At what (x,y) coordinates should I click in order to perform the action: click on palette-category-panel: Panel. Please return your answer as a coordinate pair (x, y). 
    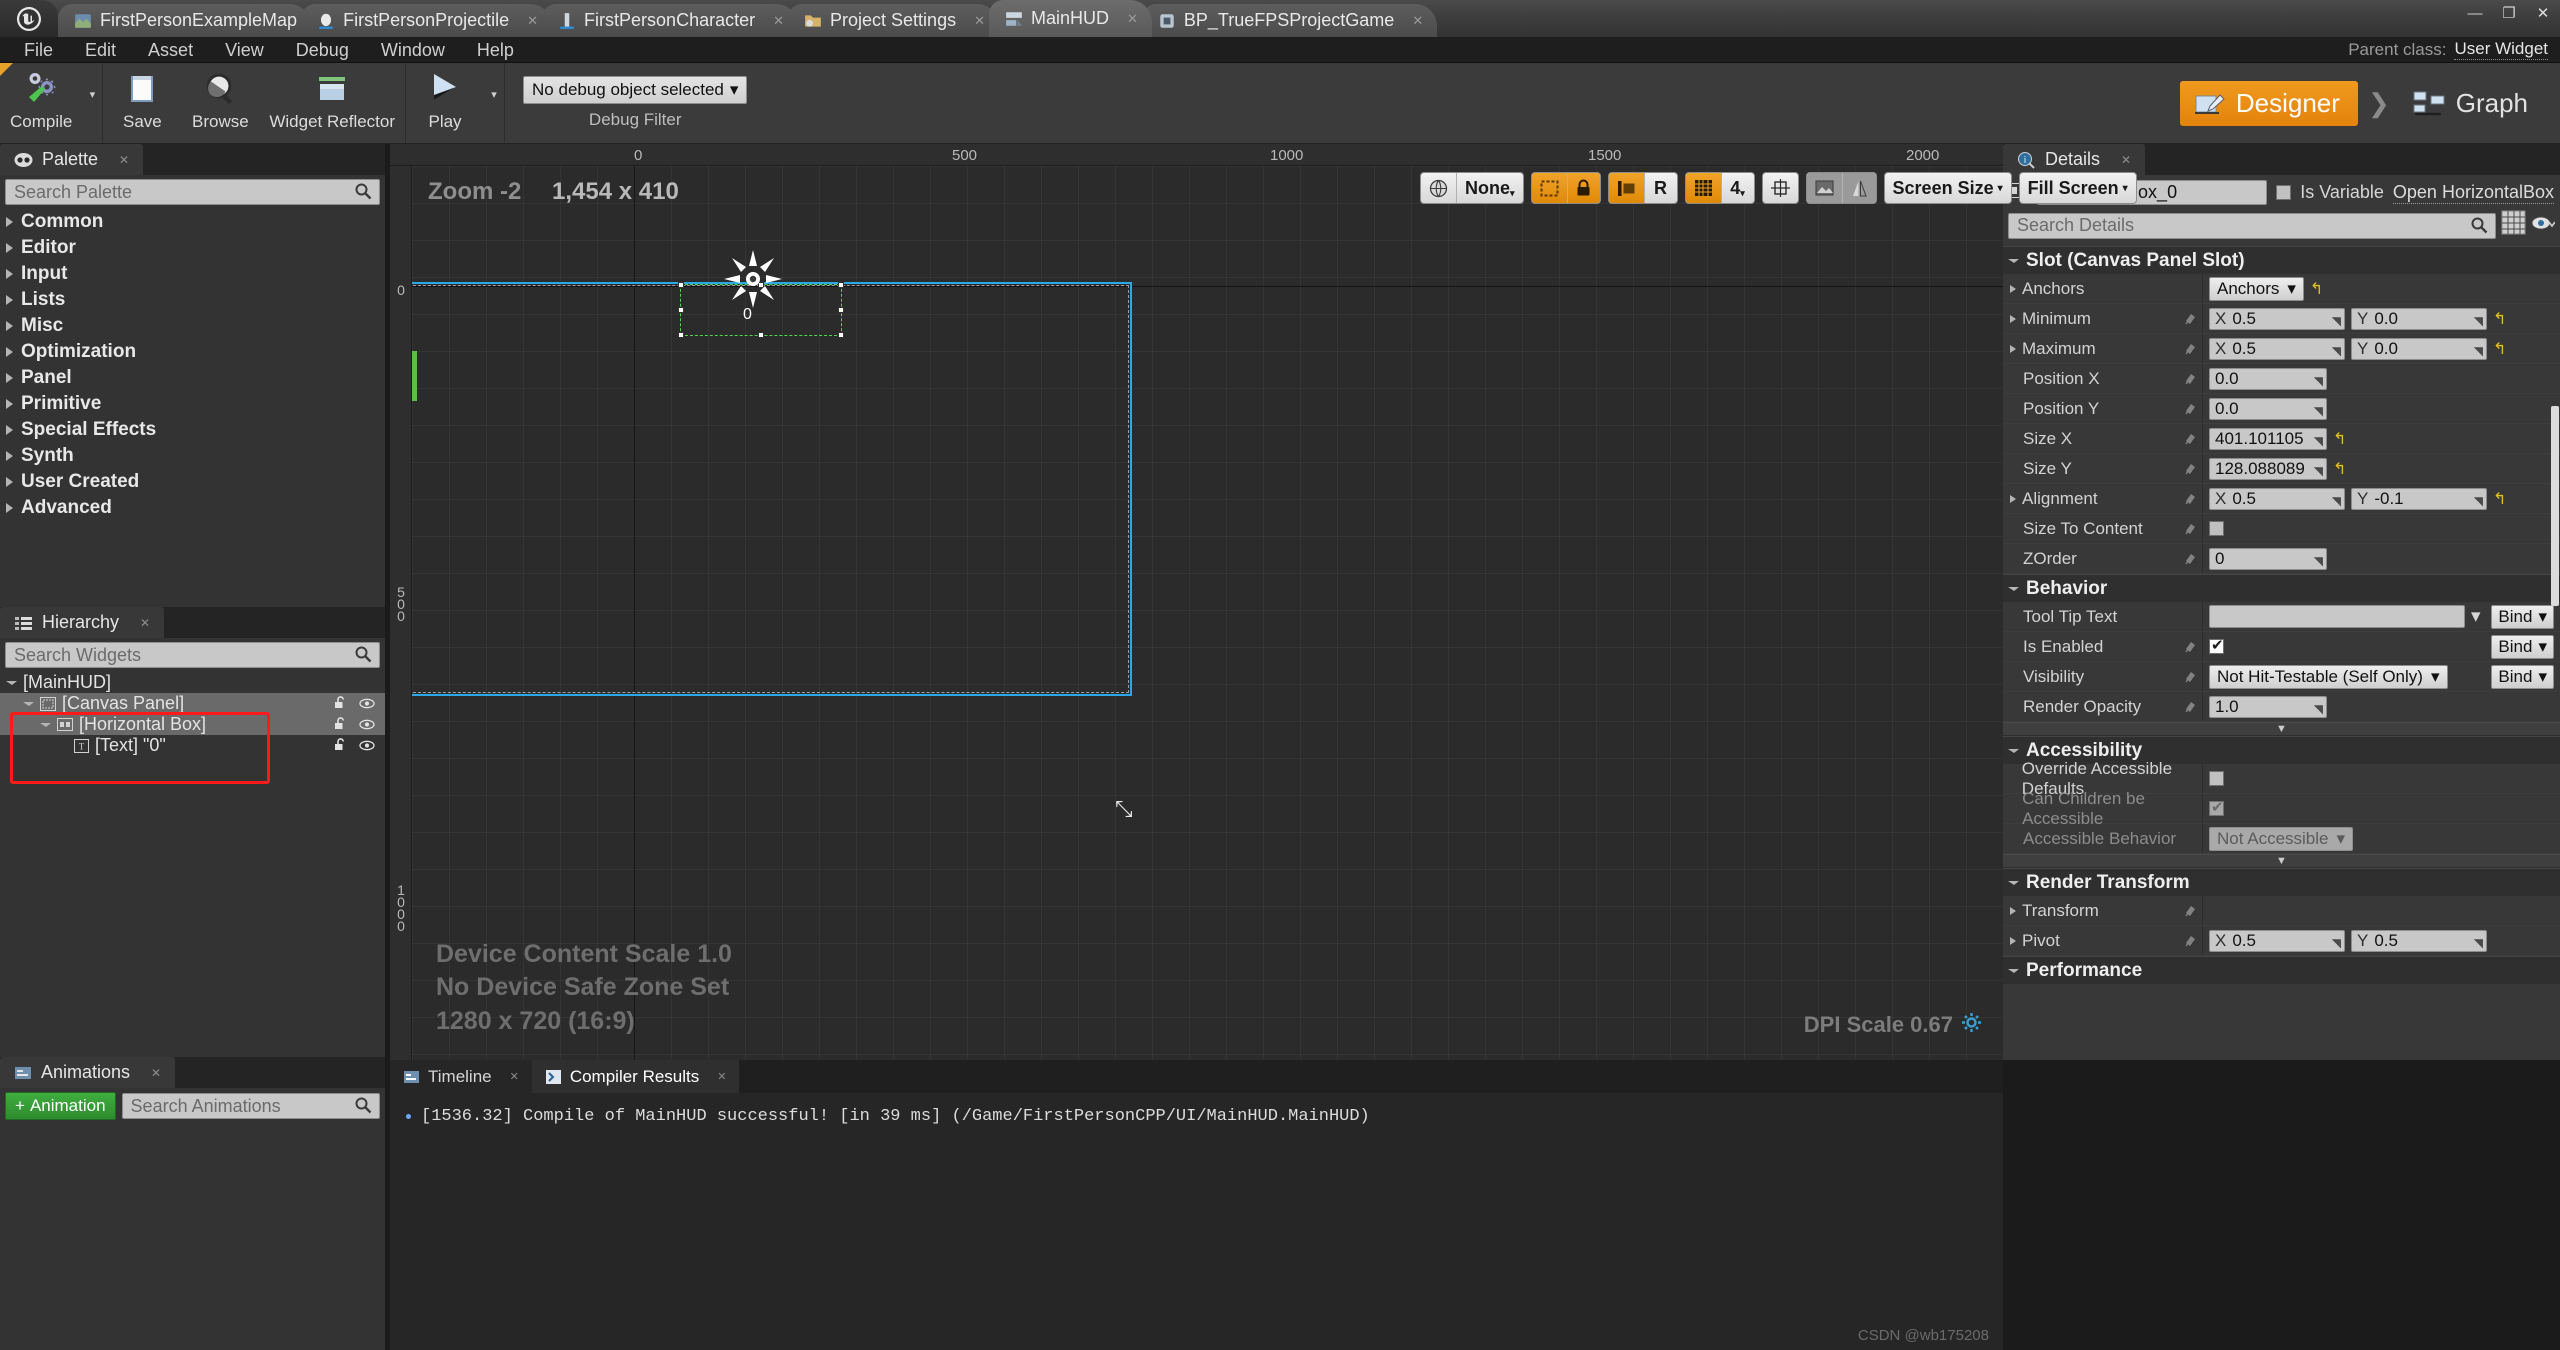
    Looking at the image, I should click on (192, 378).